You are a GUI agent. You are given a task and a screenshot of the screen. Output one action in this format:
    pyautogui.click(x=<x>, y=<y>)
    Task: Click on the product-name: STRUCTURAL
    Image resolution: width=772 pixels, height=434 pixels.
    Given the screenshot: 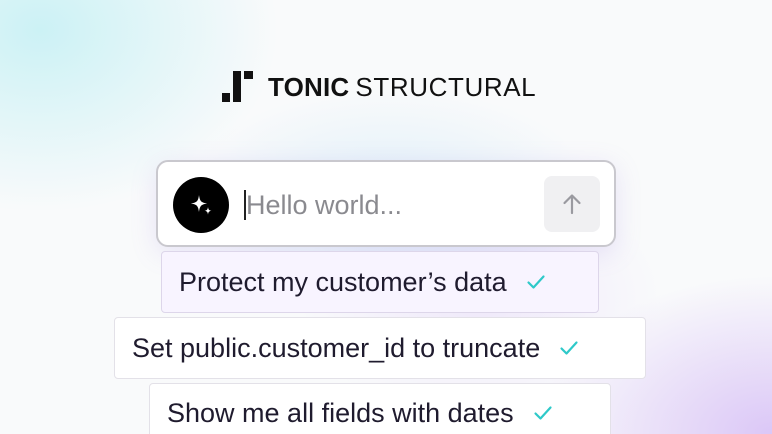 What is the action you would take?
    pyautogui.click(x=446, y=86)
    